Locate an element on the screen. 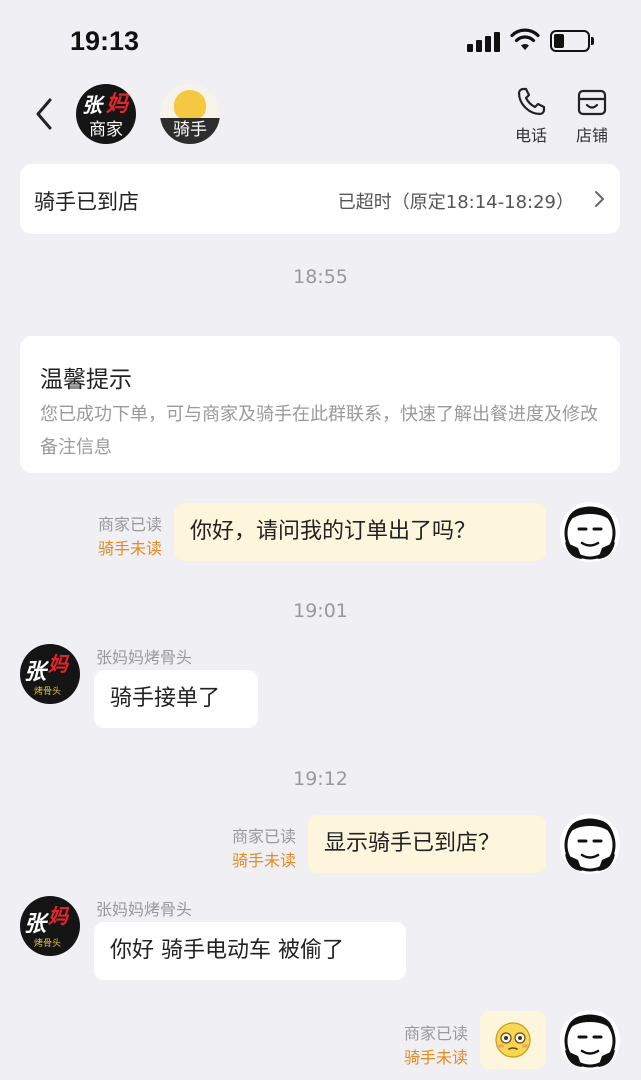 Image resolution: width=641 pixels, height=1080 pixels. tip-card: 温馨提示 您已成功下单，可与商家及骑手在此群联系，快速了解出餐进度及修改备注信息 is located at coordinates (320, 404).